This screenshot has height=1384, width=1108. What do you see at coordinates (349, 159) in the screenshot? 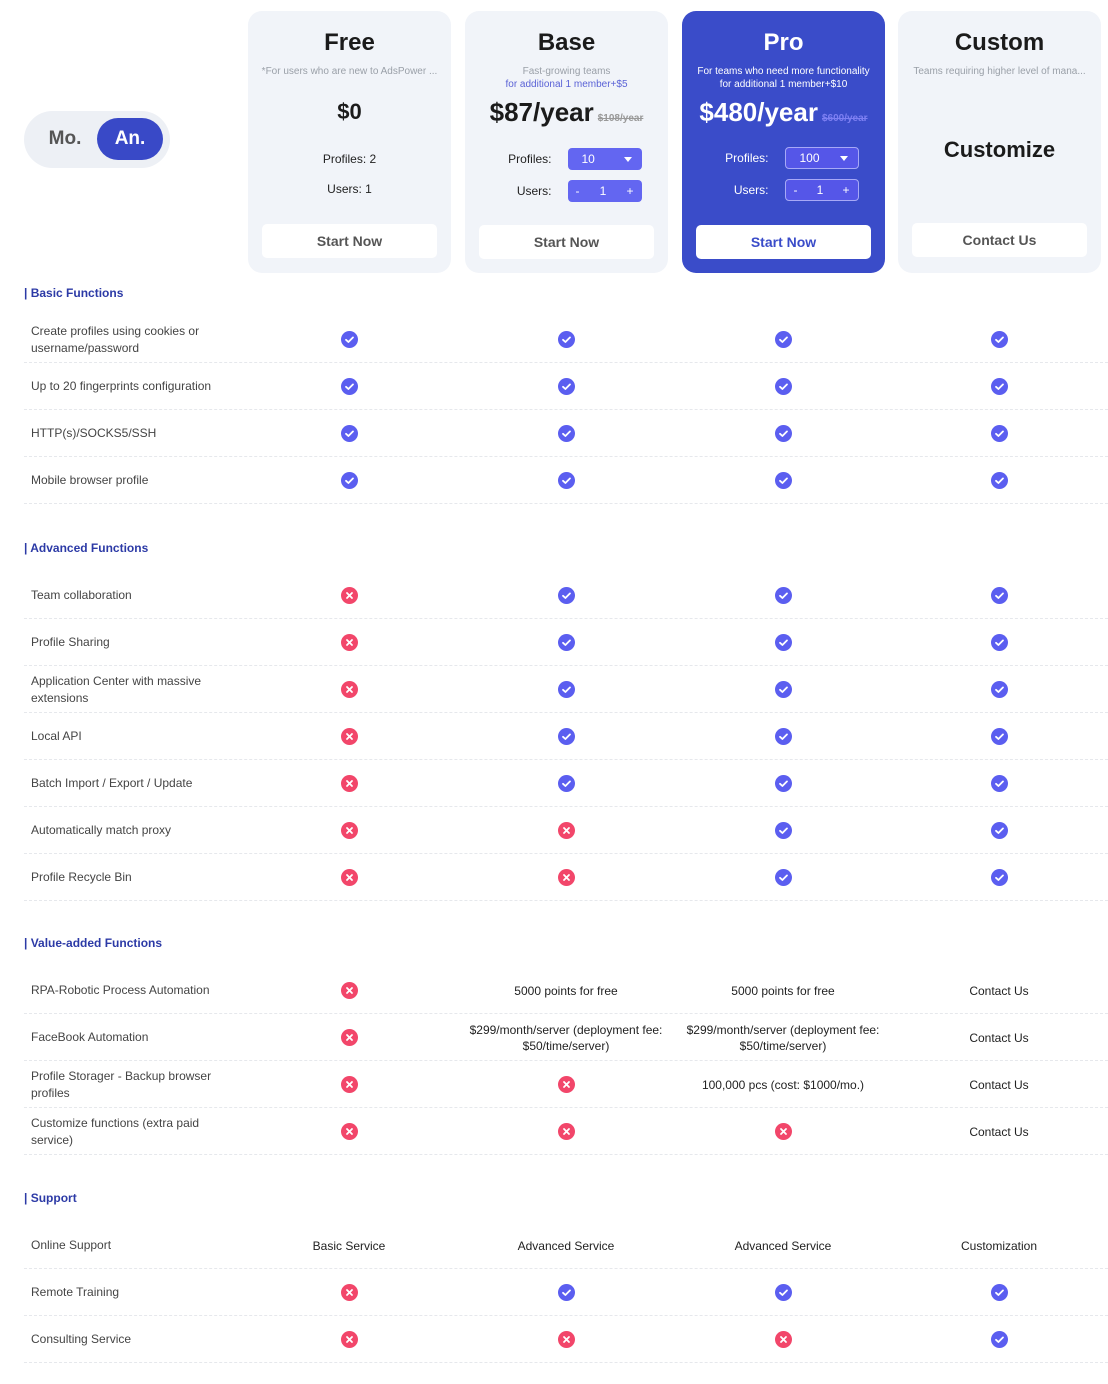
I see `profiles-count: Profiles: 2` at bounding box center [349, 159].